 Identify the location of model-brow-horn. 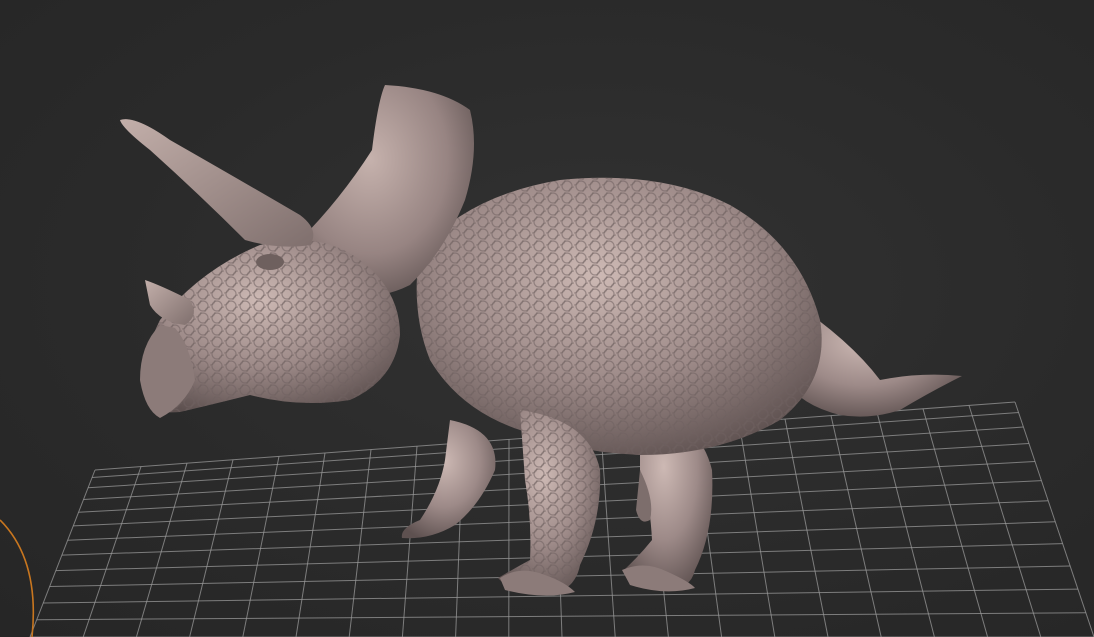
(217, 183).